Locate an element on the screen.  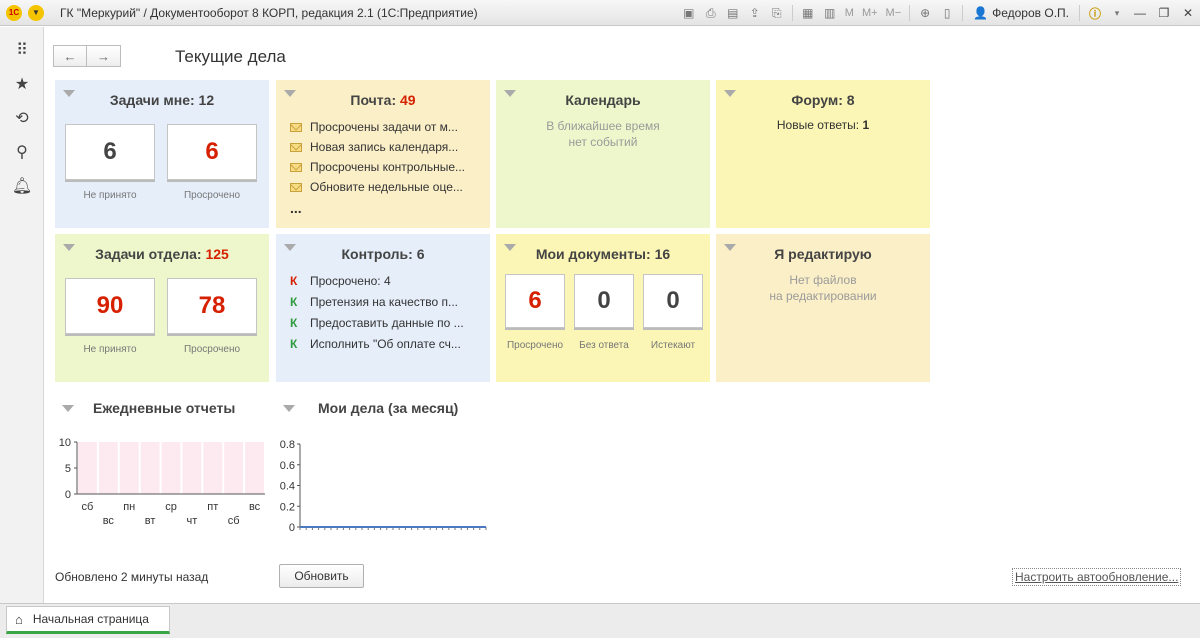
user-menu: 👤 Федоров О.П. is located at coordinates (1021, 13).